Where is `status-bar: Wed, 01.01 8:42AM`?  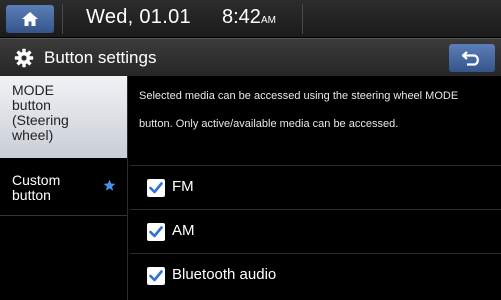 status-bar: Wed, 01.01 8:42AM is located at coordinates (250, 19).